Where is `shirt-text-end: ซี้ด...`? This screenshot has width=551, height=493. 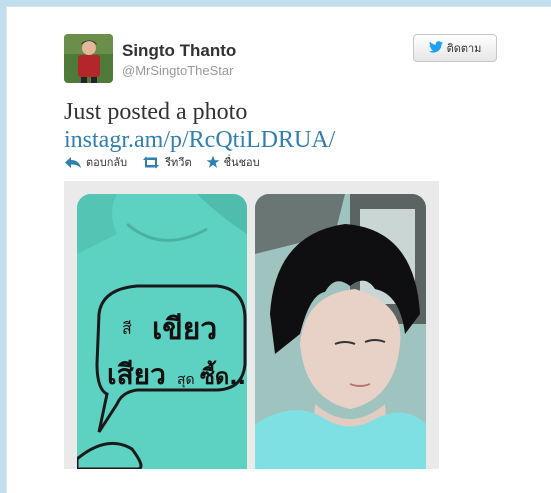
shirt-text-end: ซี้ด... is located at coordinates (223, 375).